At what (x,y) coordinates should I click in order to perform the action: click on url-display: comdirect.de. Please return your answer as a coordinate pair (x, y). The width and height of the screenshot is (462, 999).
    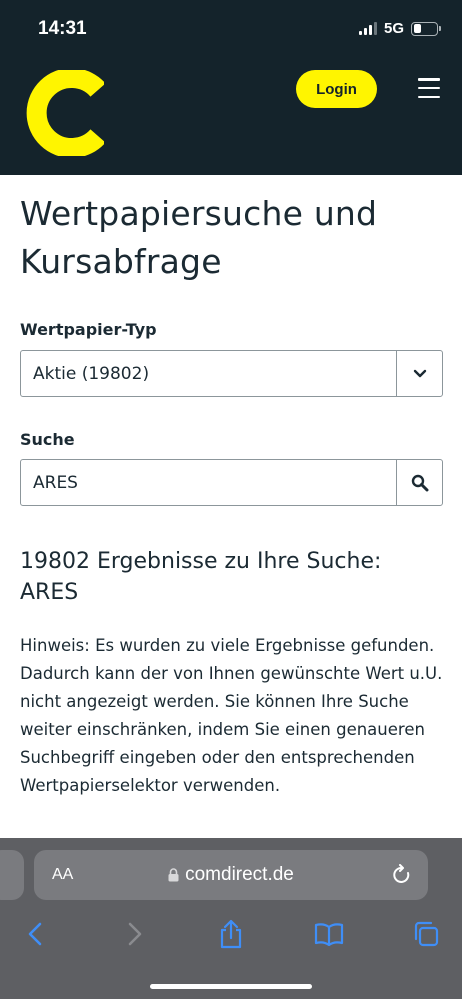
    Looking at the image, I should click on (231, 875).